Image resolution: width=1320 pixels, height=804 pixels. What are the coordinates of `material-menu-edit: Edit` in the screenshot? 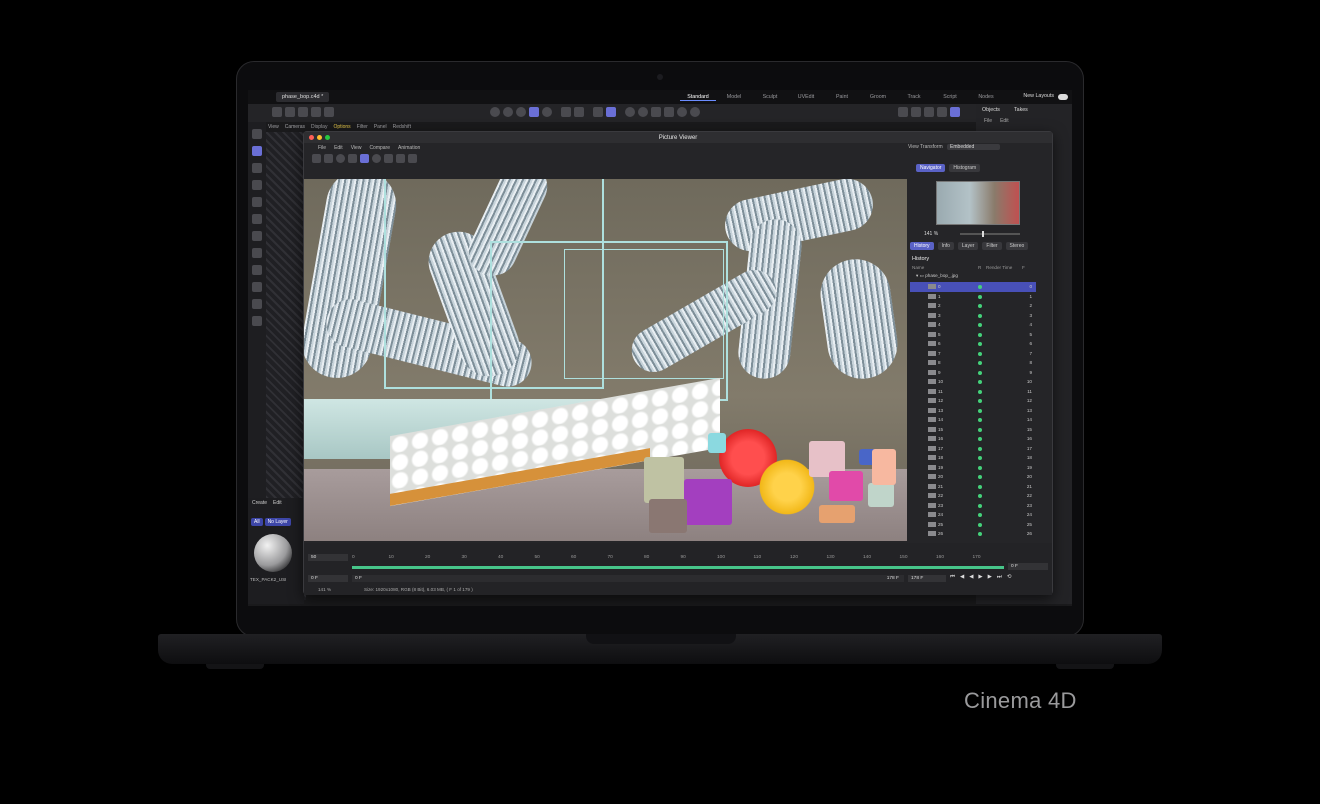 It's located at (277, 503).